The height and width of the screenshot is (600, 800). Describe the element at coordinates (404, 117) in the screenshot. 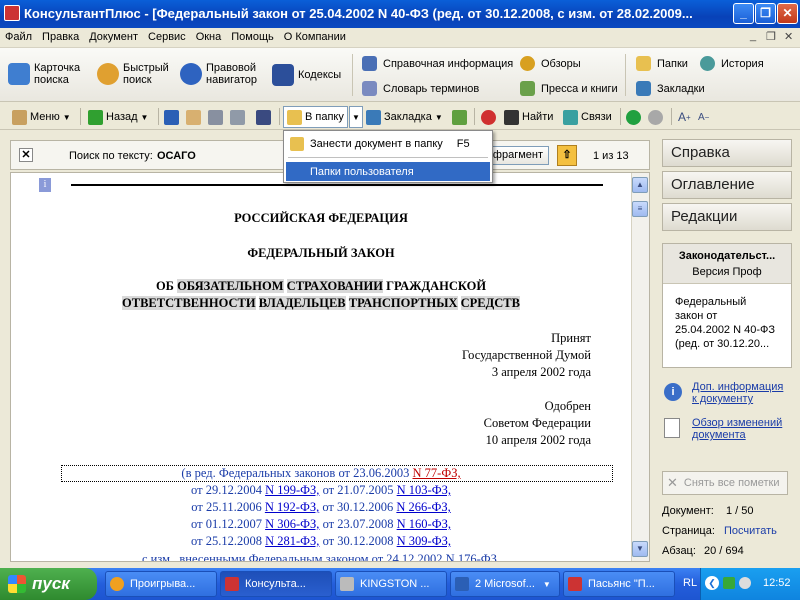

I see `bookmark-button: Закладка ▼` at that location.